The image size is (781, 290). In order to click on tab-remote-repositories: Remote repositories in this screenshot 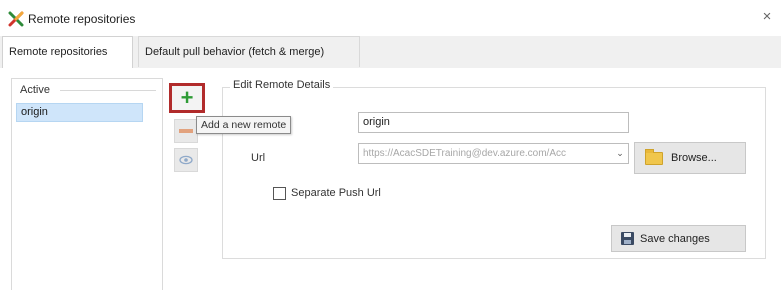, I will do `click(67, 52)`.